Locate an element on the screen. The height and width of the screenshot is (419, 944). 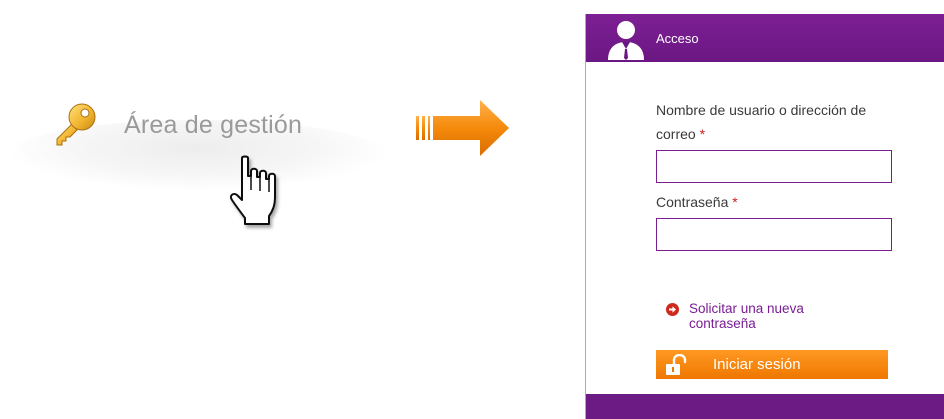
login-panel-title: Acceso is located at coordinates (677, 38).